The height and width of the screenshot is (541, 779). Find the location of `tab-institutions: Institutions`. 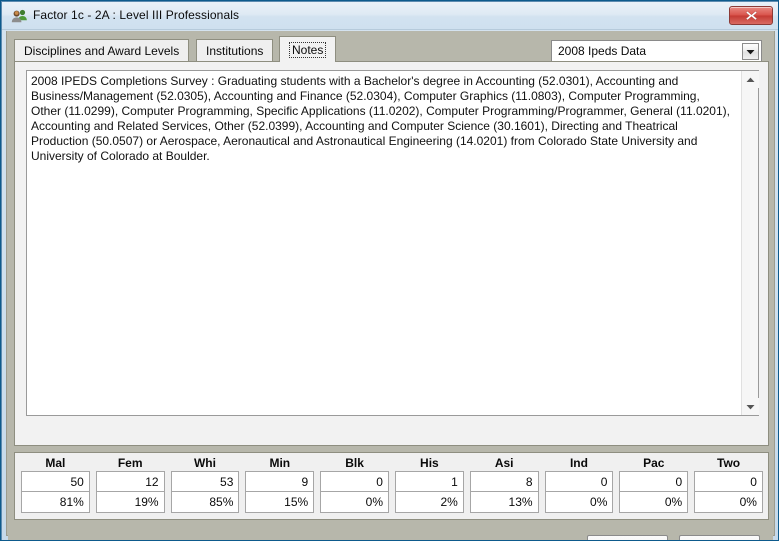

tab-institutions: Institutions is located at coordinates (235, 50).